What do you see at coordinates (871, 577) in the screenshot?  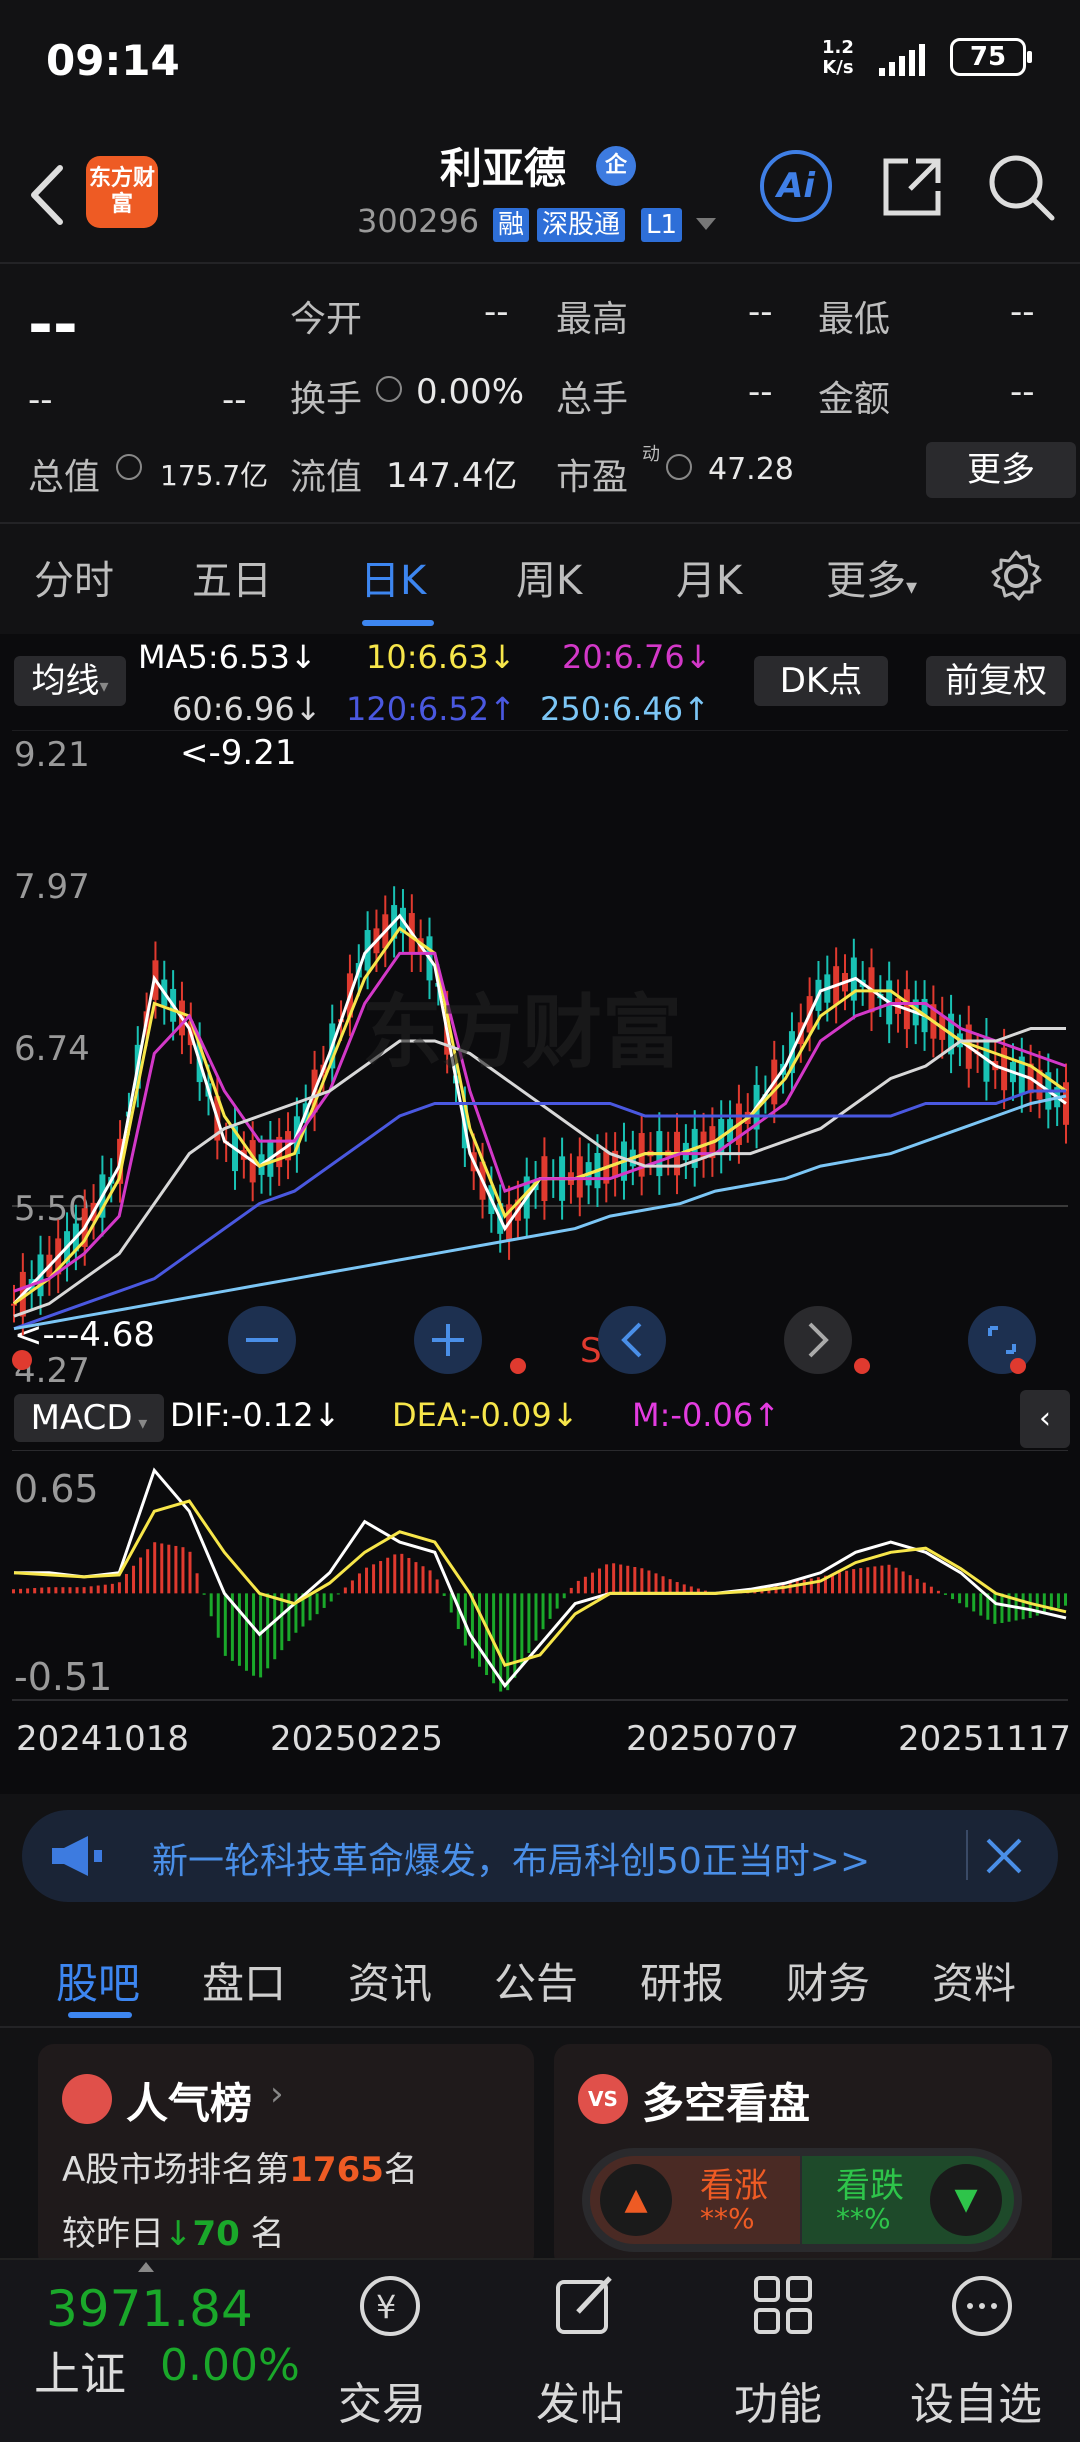 I see `tab-more: 更多▾` at bounding box center [871, 577].